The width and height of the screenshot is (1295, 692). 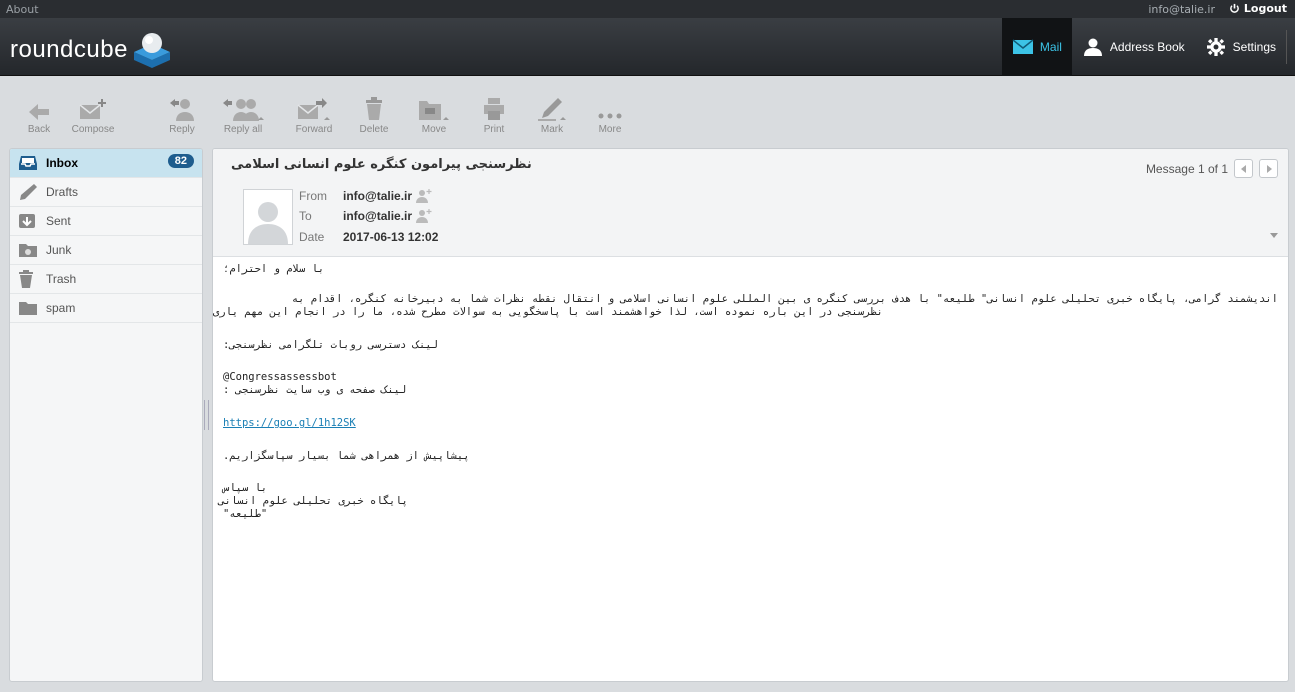 I want to click on nav-address-book: Address Book, so click(x=1133, y=47).